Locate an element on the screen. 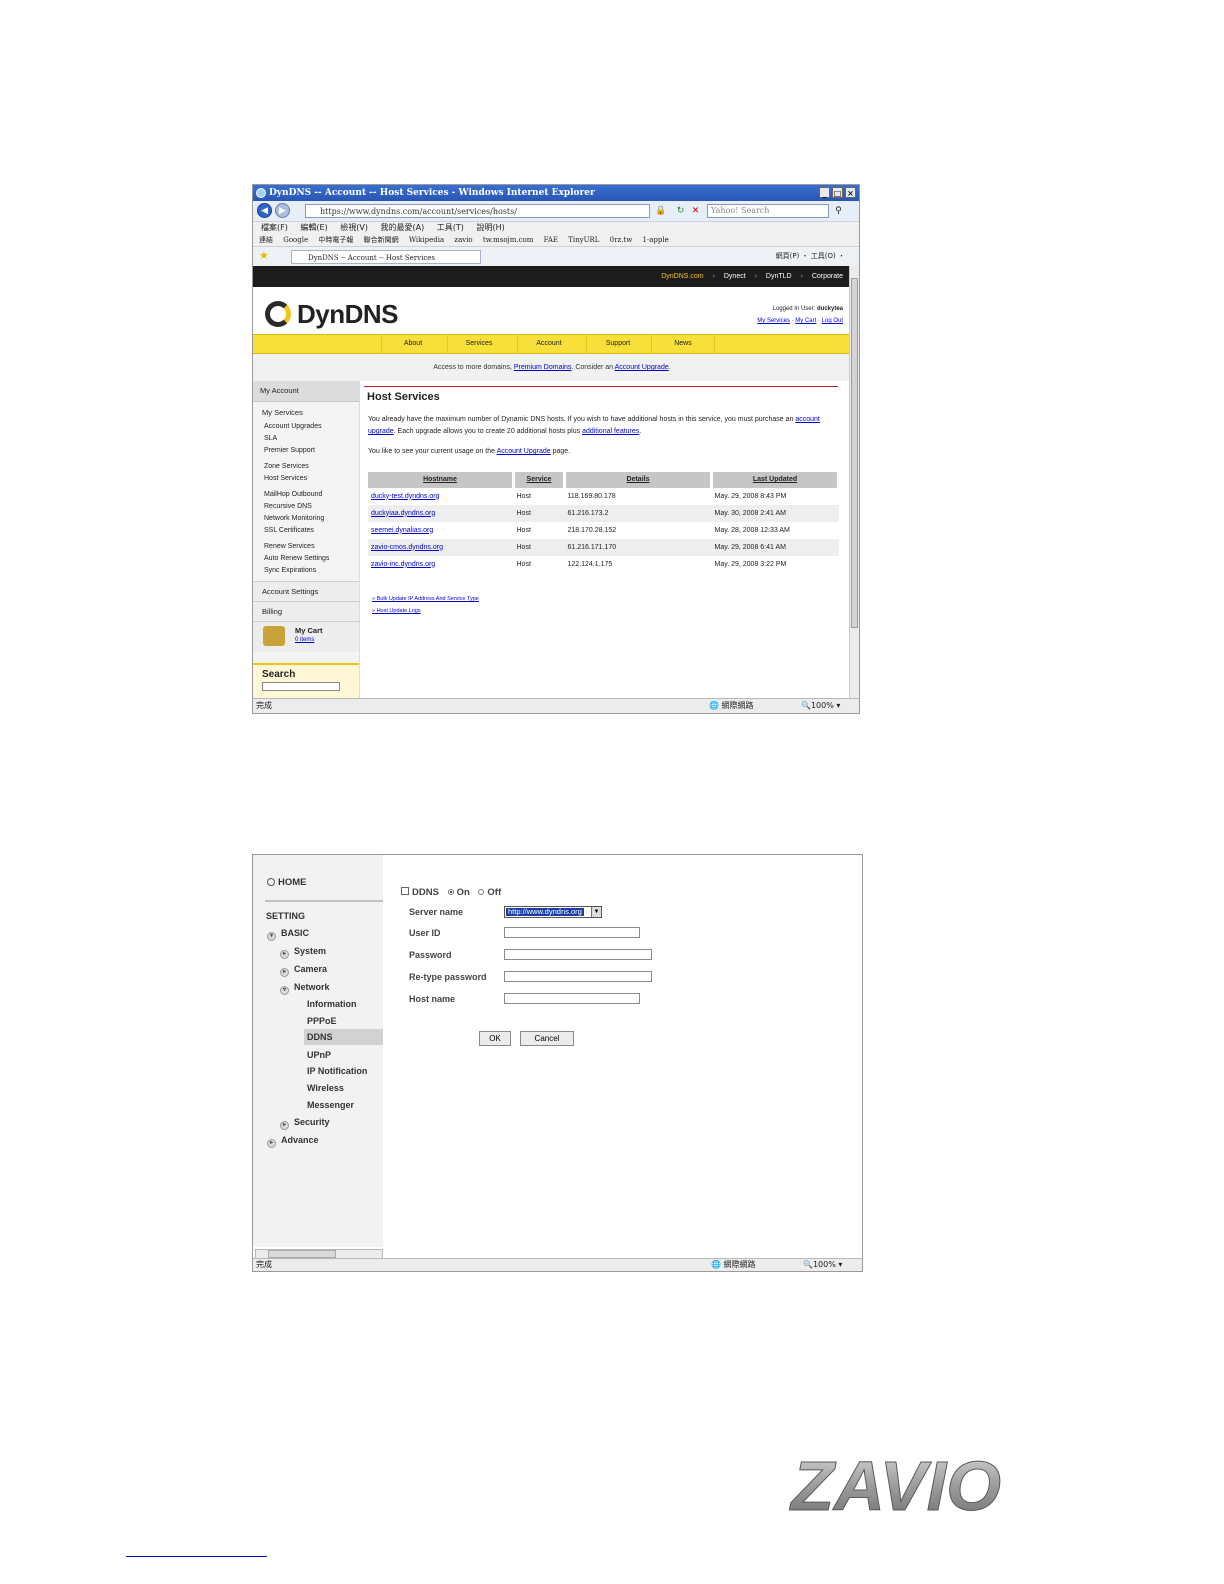  column-header: Hostname is located at coordinates (441, 480).